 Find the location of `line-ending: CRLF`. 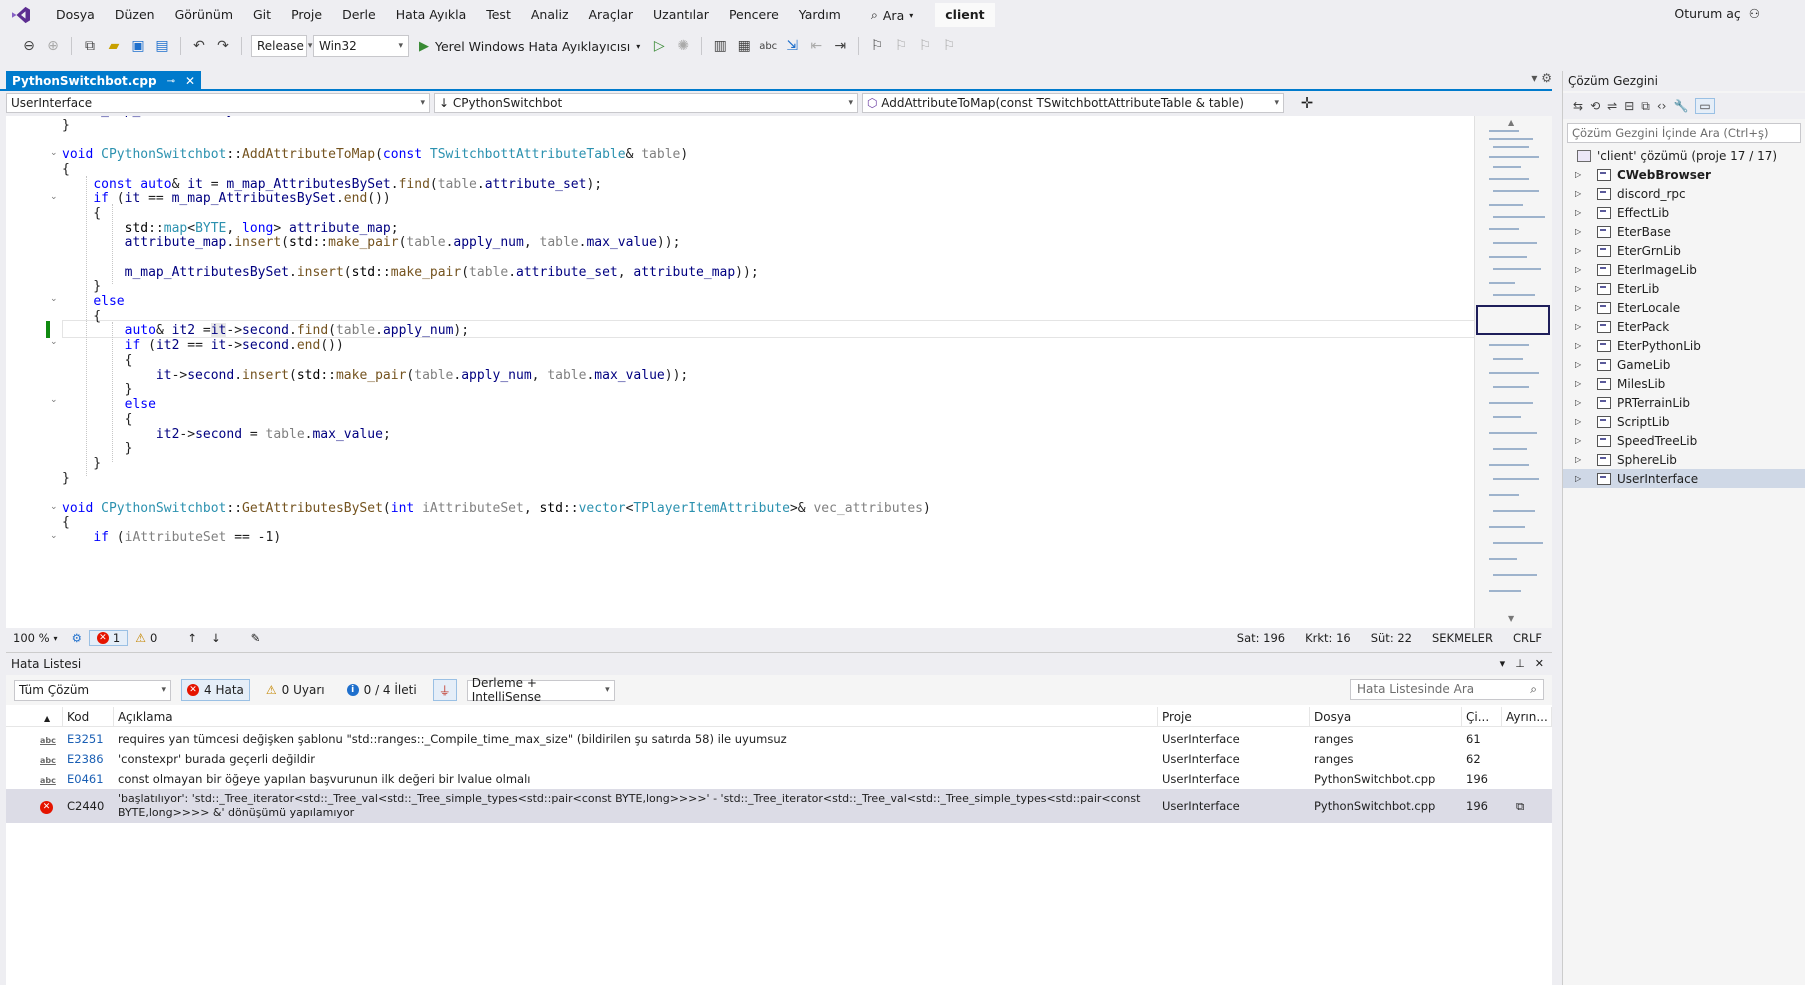

line-ending: CRLF is located at coordinates (1527, 638).